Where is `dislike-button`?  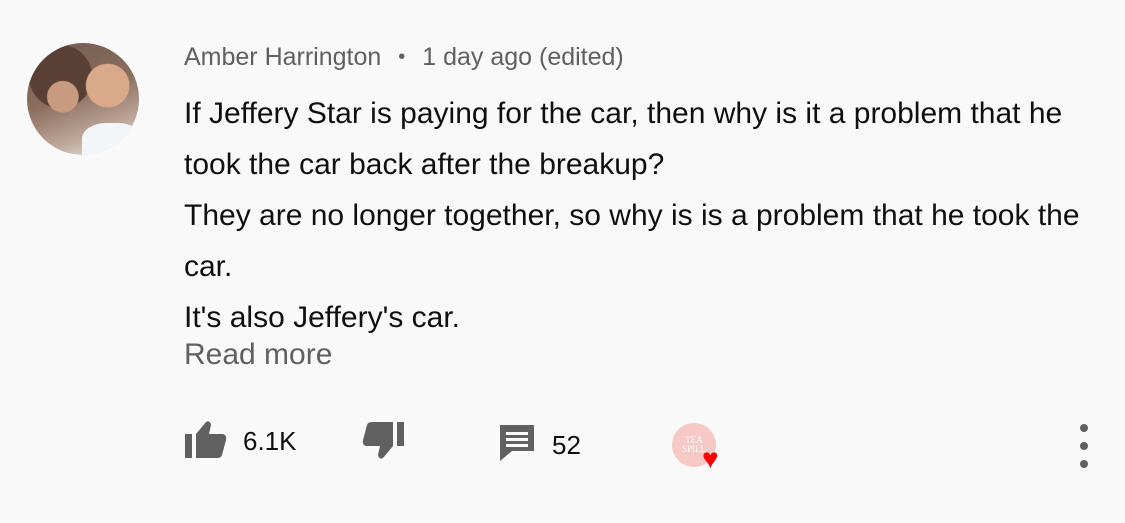 dislike-button is located at coordinates (383, 443).